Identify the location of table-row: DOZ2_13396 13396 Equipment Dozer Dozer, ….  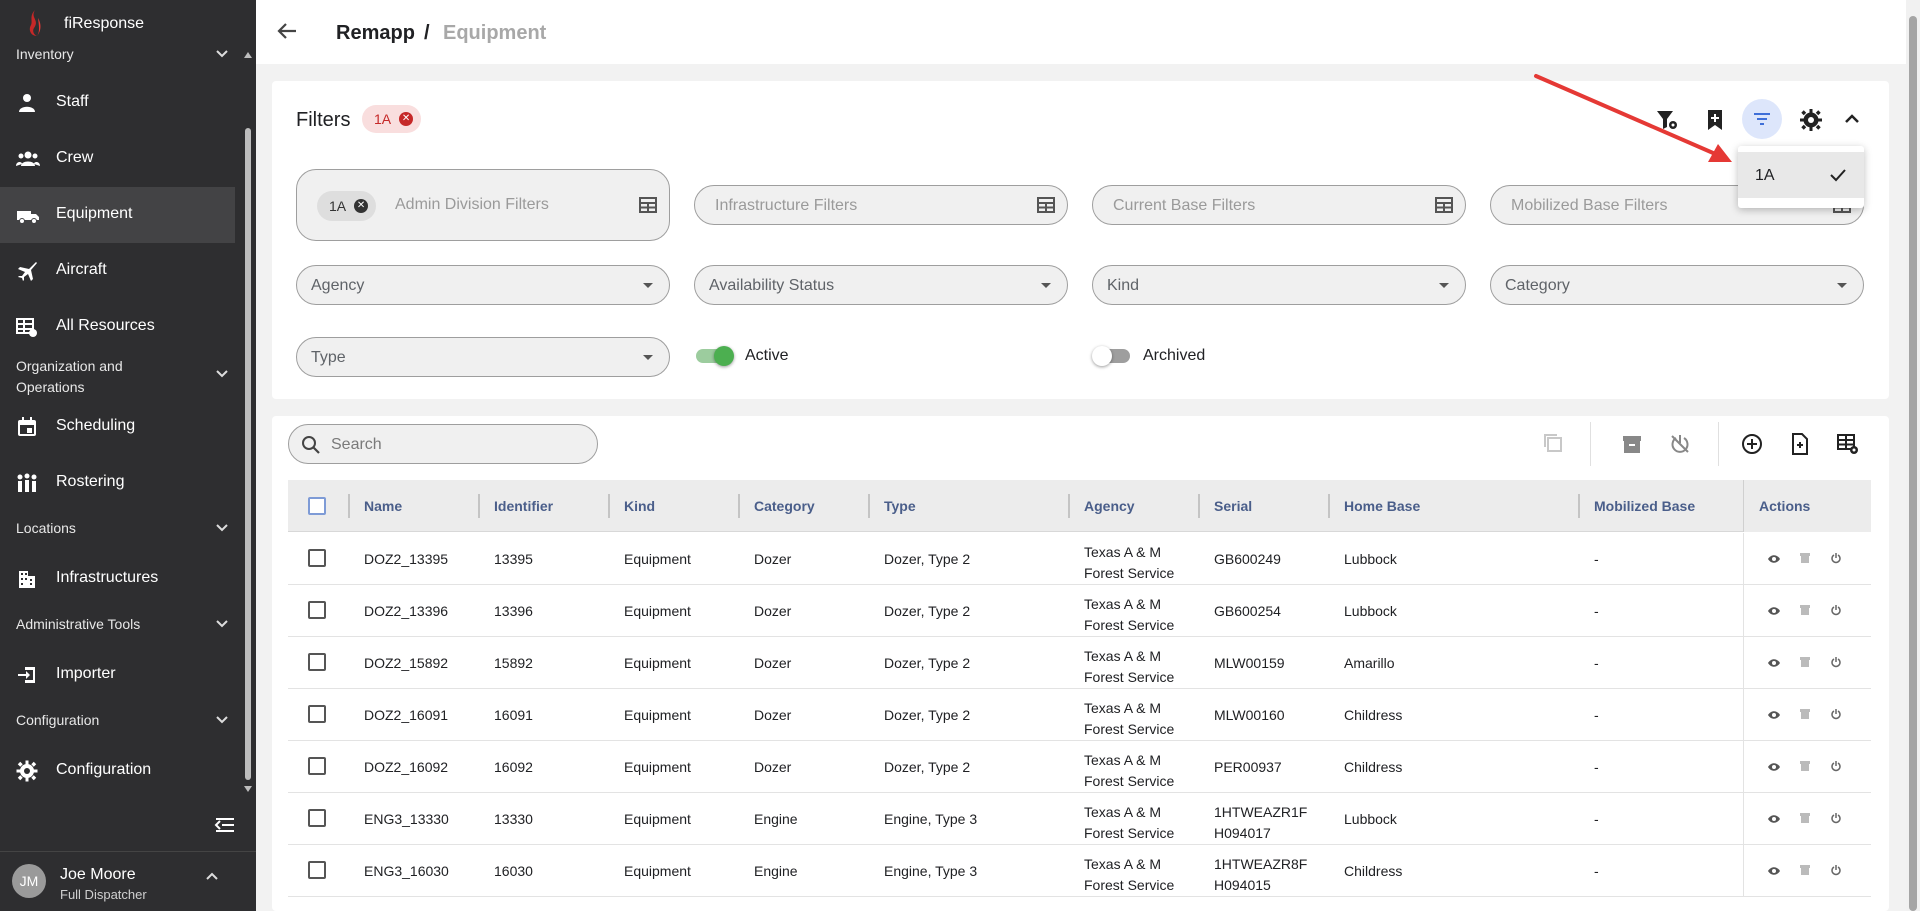
(1079, 611).